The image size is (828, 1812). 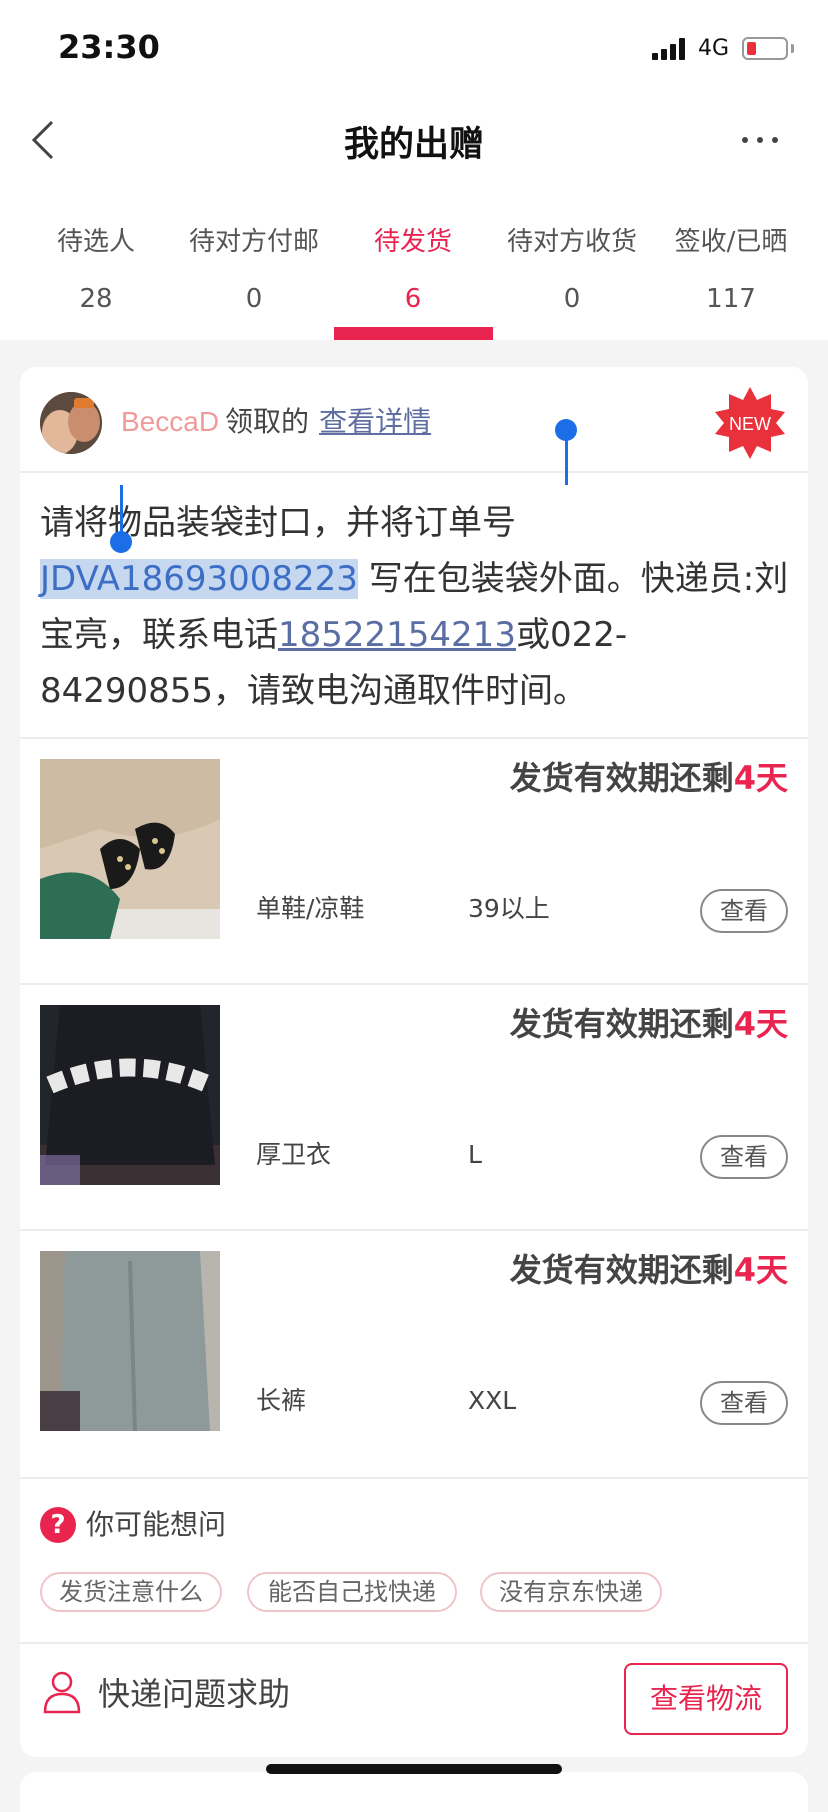 I want to click on tab-label: 待对方付邮, so click(x=253, y=242).